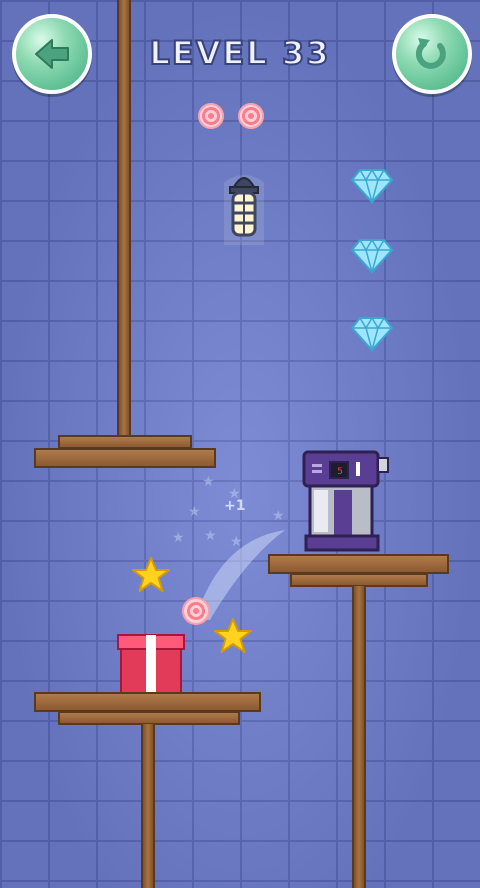 The height and width of the screenshot is (888, 480). I want to click on arrow-left-icon, so click(52, 54).